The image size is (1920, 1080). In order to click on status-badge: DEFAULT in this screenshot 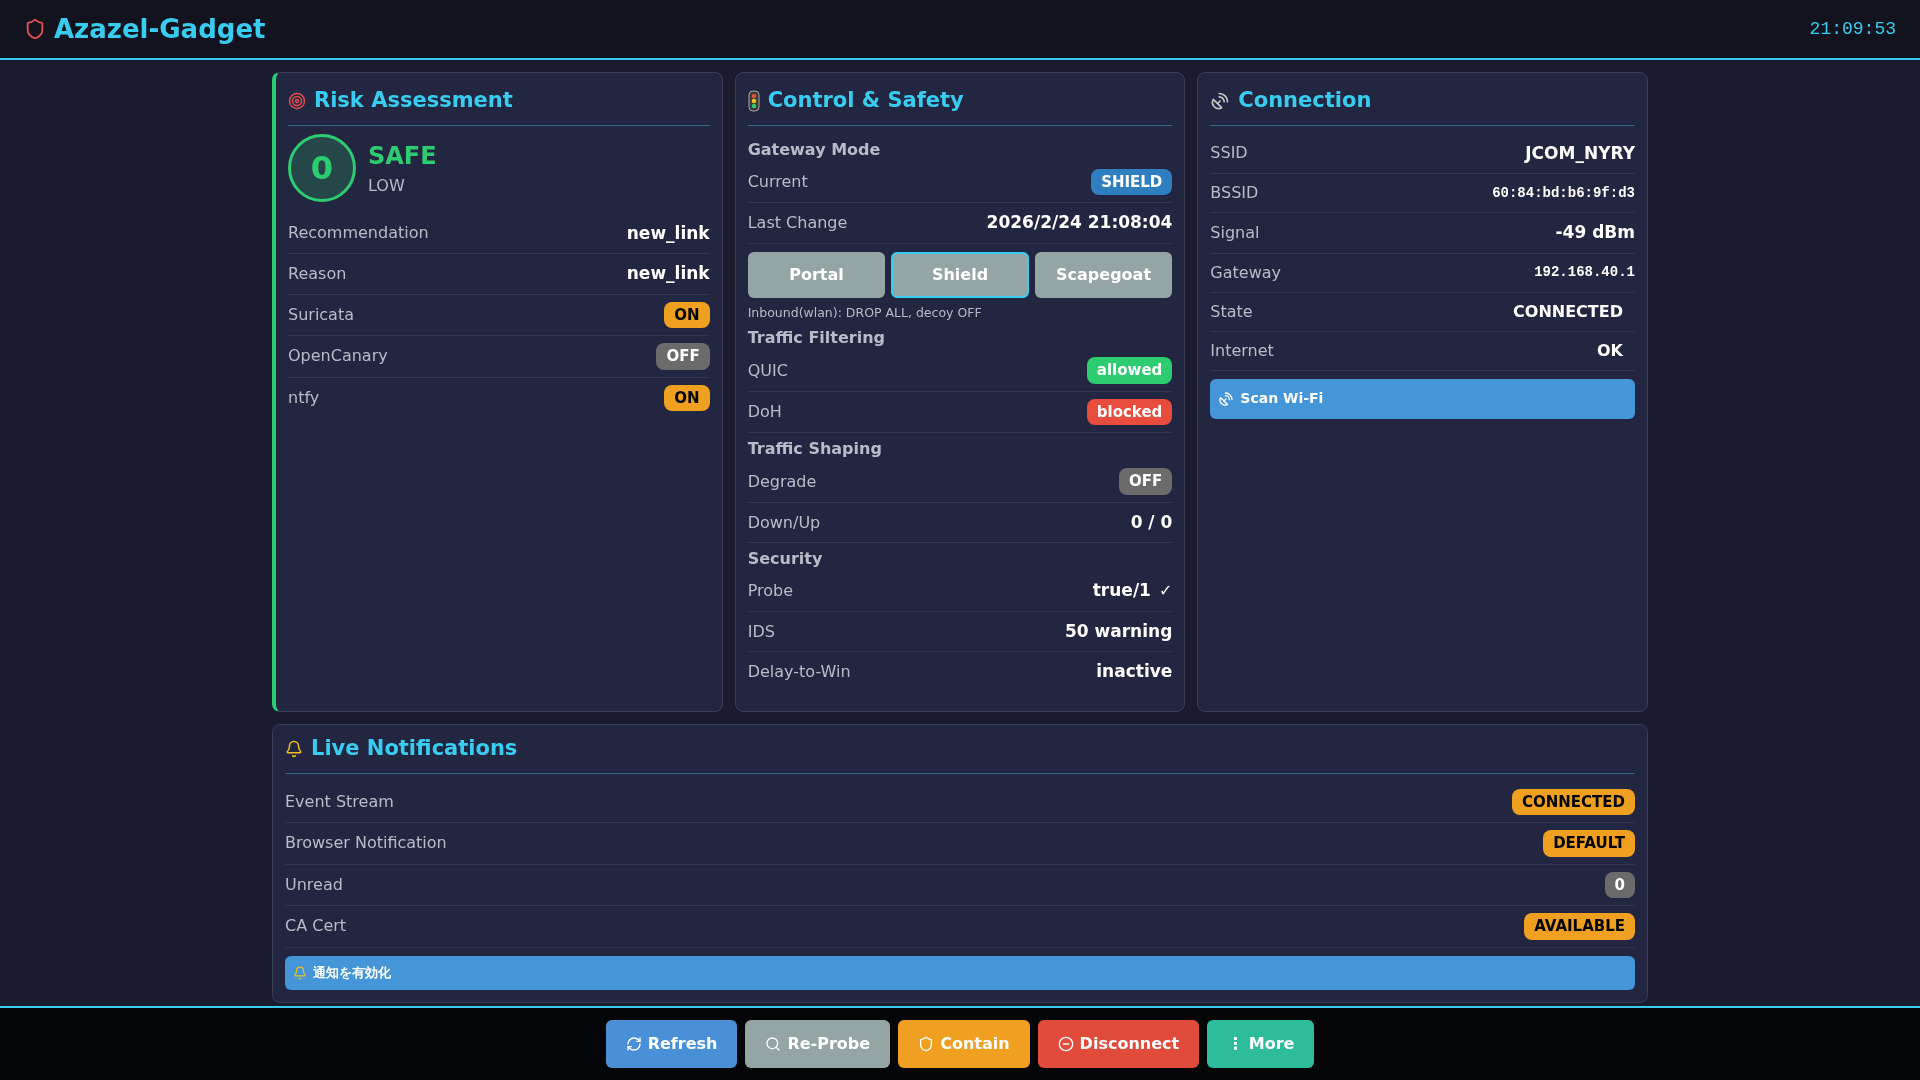, I will do `click(1589, 843)`.